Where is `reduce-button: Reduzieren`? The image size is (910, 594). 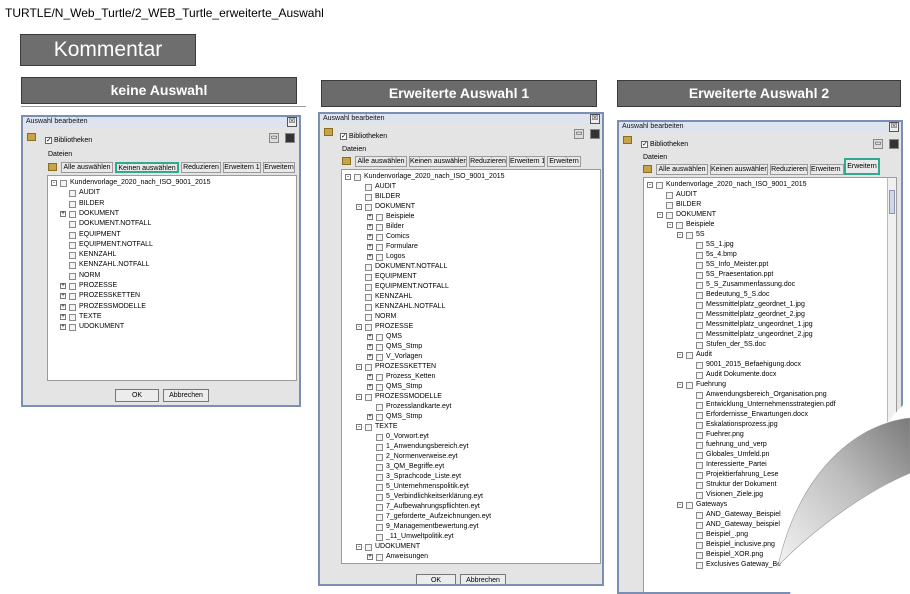
reduce-button: Reduzieren is located at coordinates (488, 161).